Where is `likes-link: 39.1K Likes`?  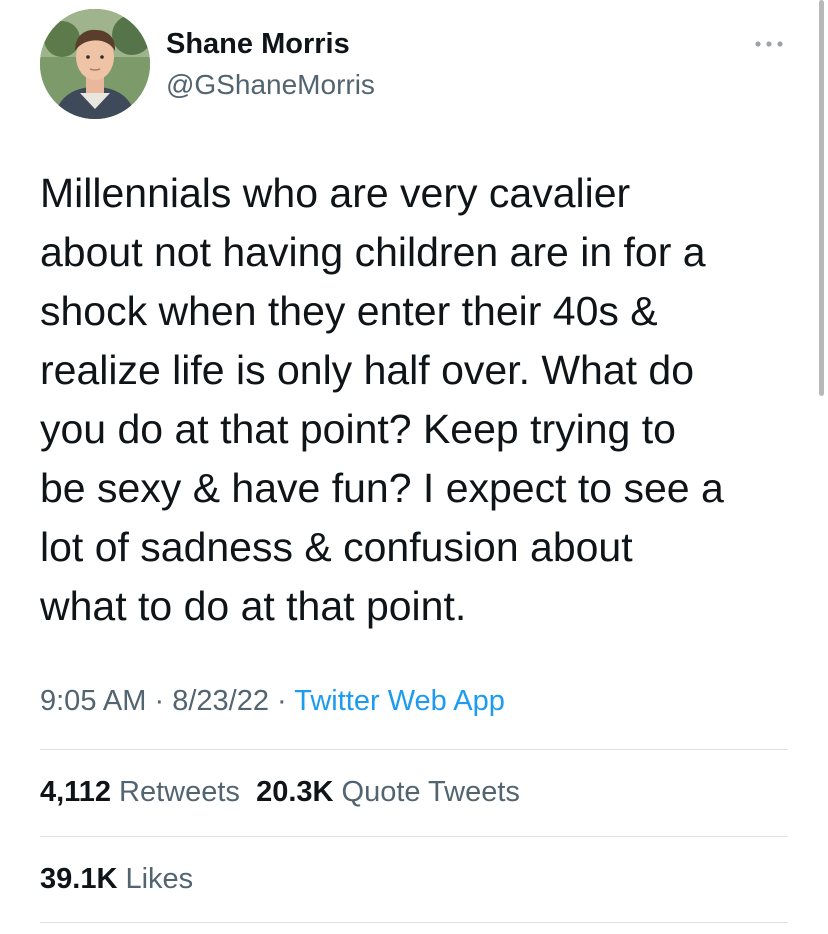 likes-link: 39.1K Likes is located at coordinates (116, 879).